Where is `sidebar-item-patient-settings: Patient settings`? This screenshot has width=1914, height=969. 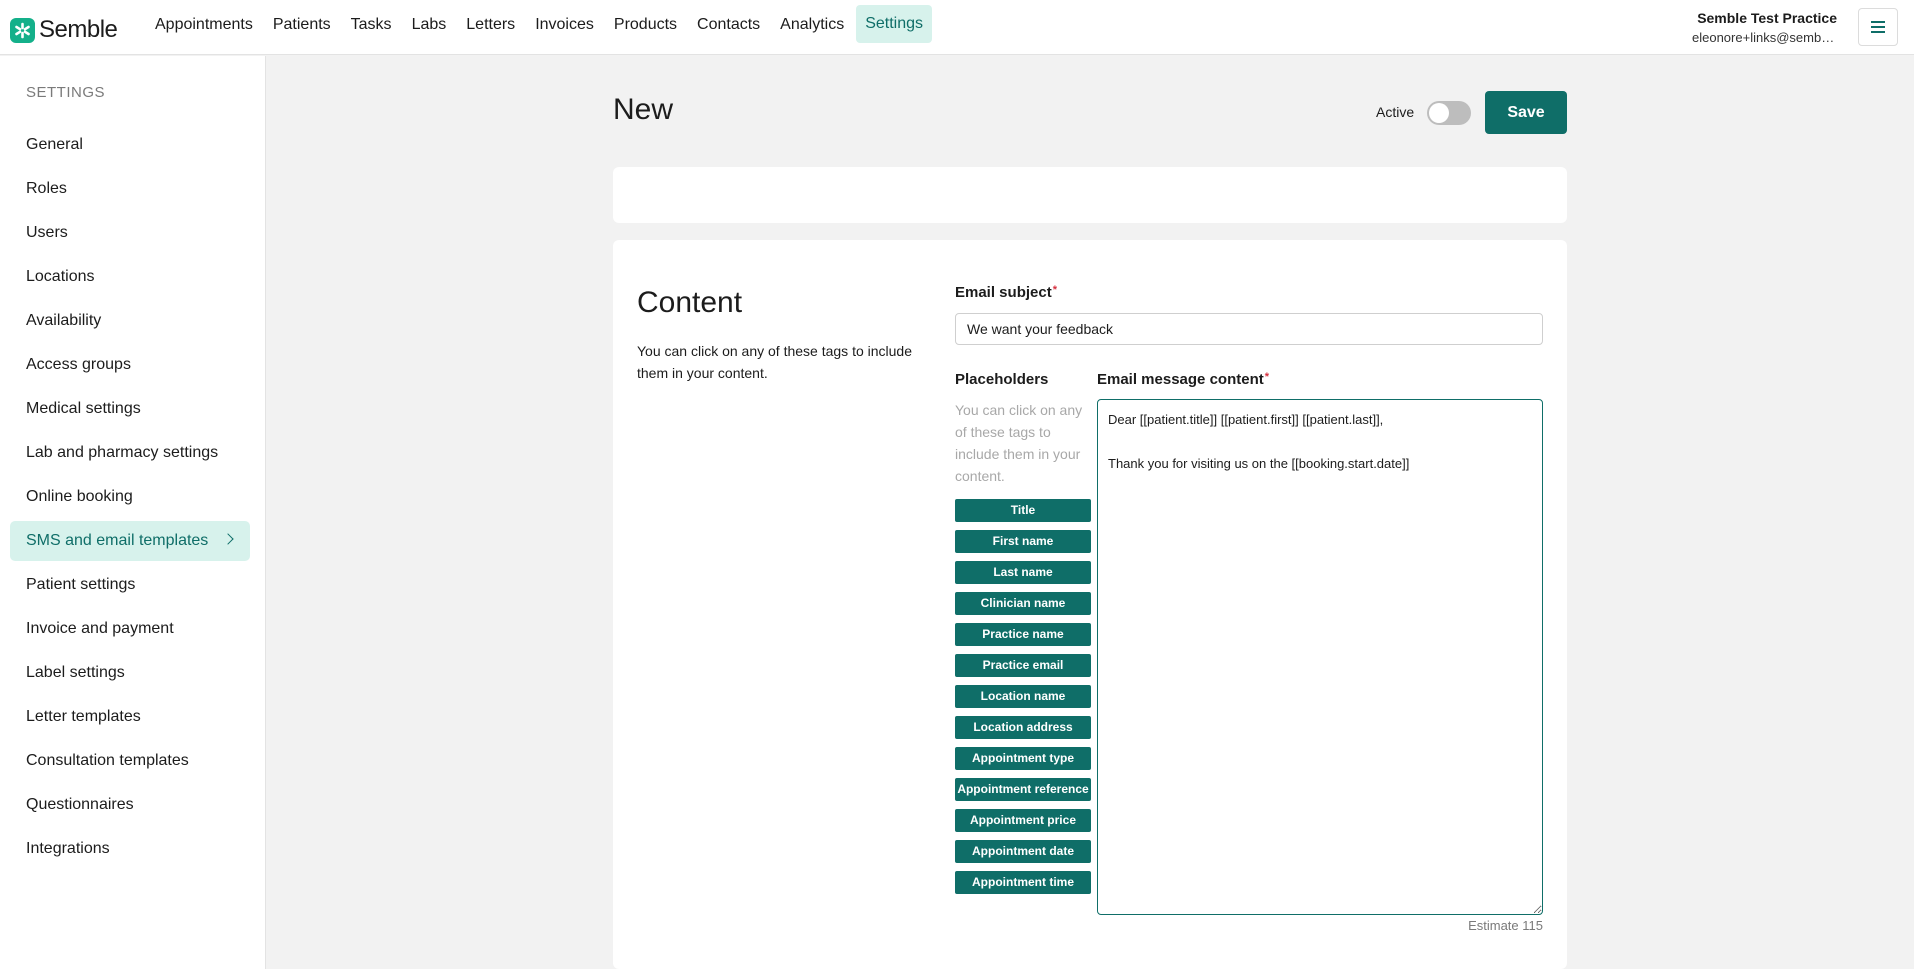
sidebar-item-patient-settings: Patient settings is located at coordinates (130, 585).